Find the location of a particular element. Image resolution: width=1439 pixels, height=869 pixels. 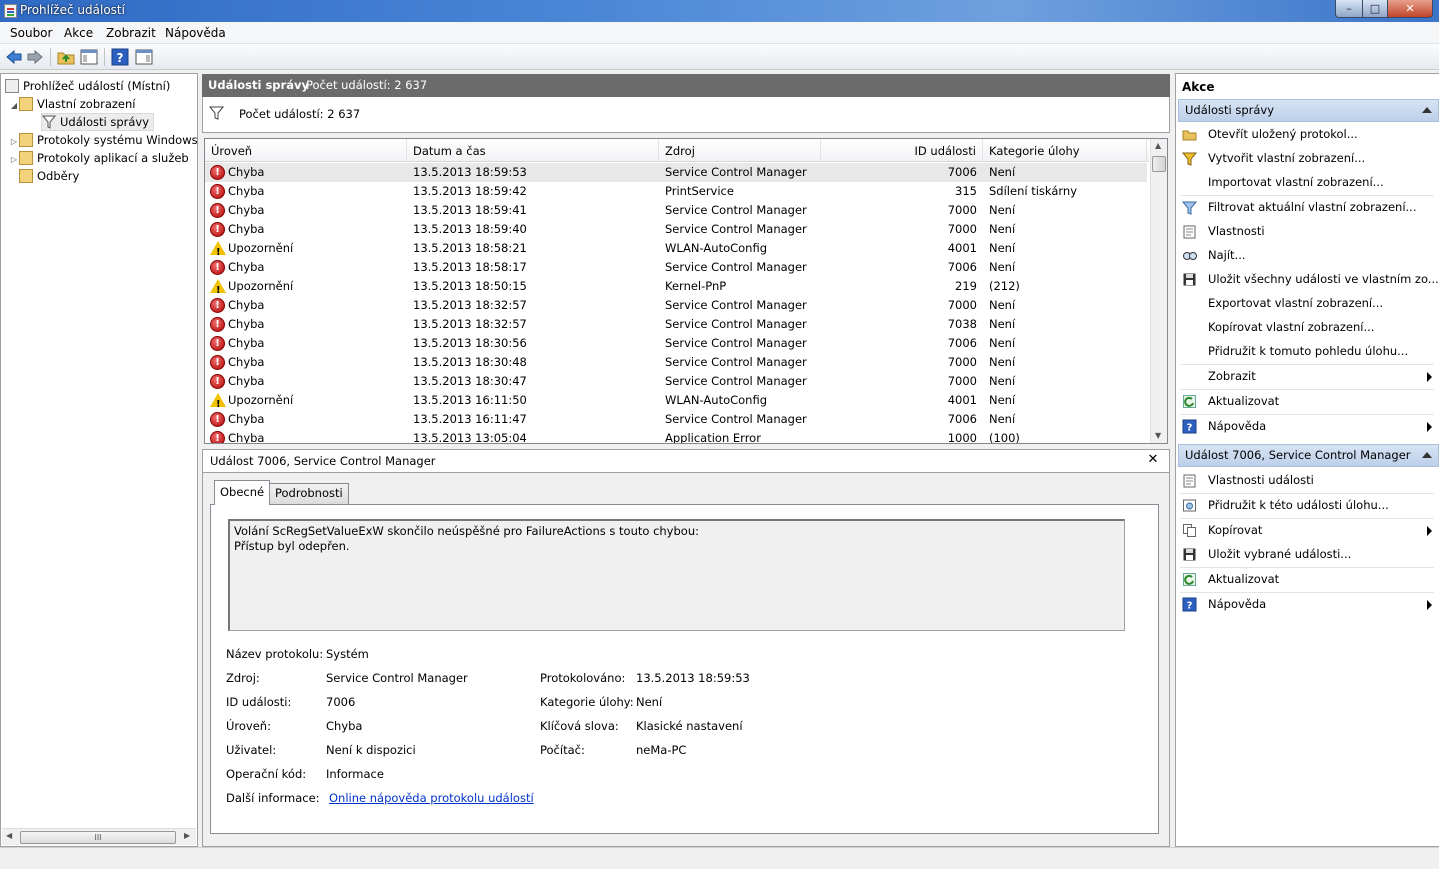

scroll-thumb: III is located at coordinates (98, 837).